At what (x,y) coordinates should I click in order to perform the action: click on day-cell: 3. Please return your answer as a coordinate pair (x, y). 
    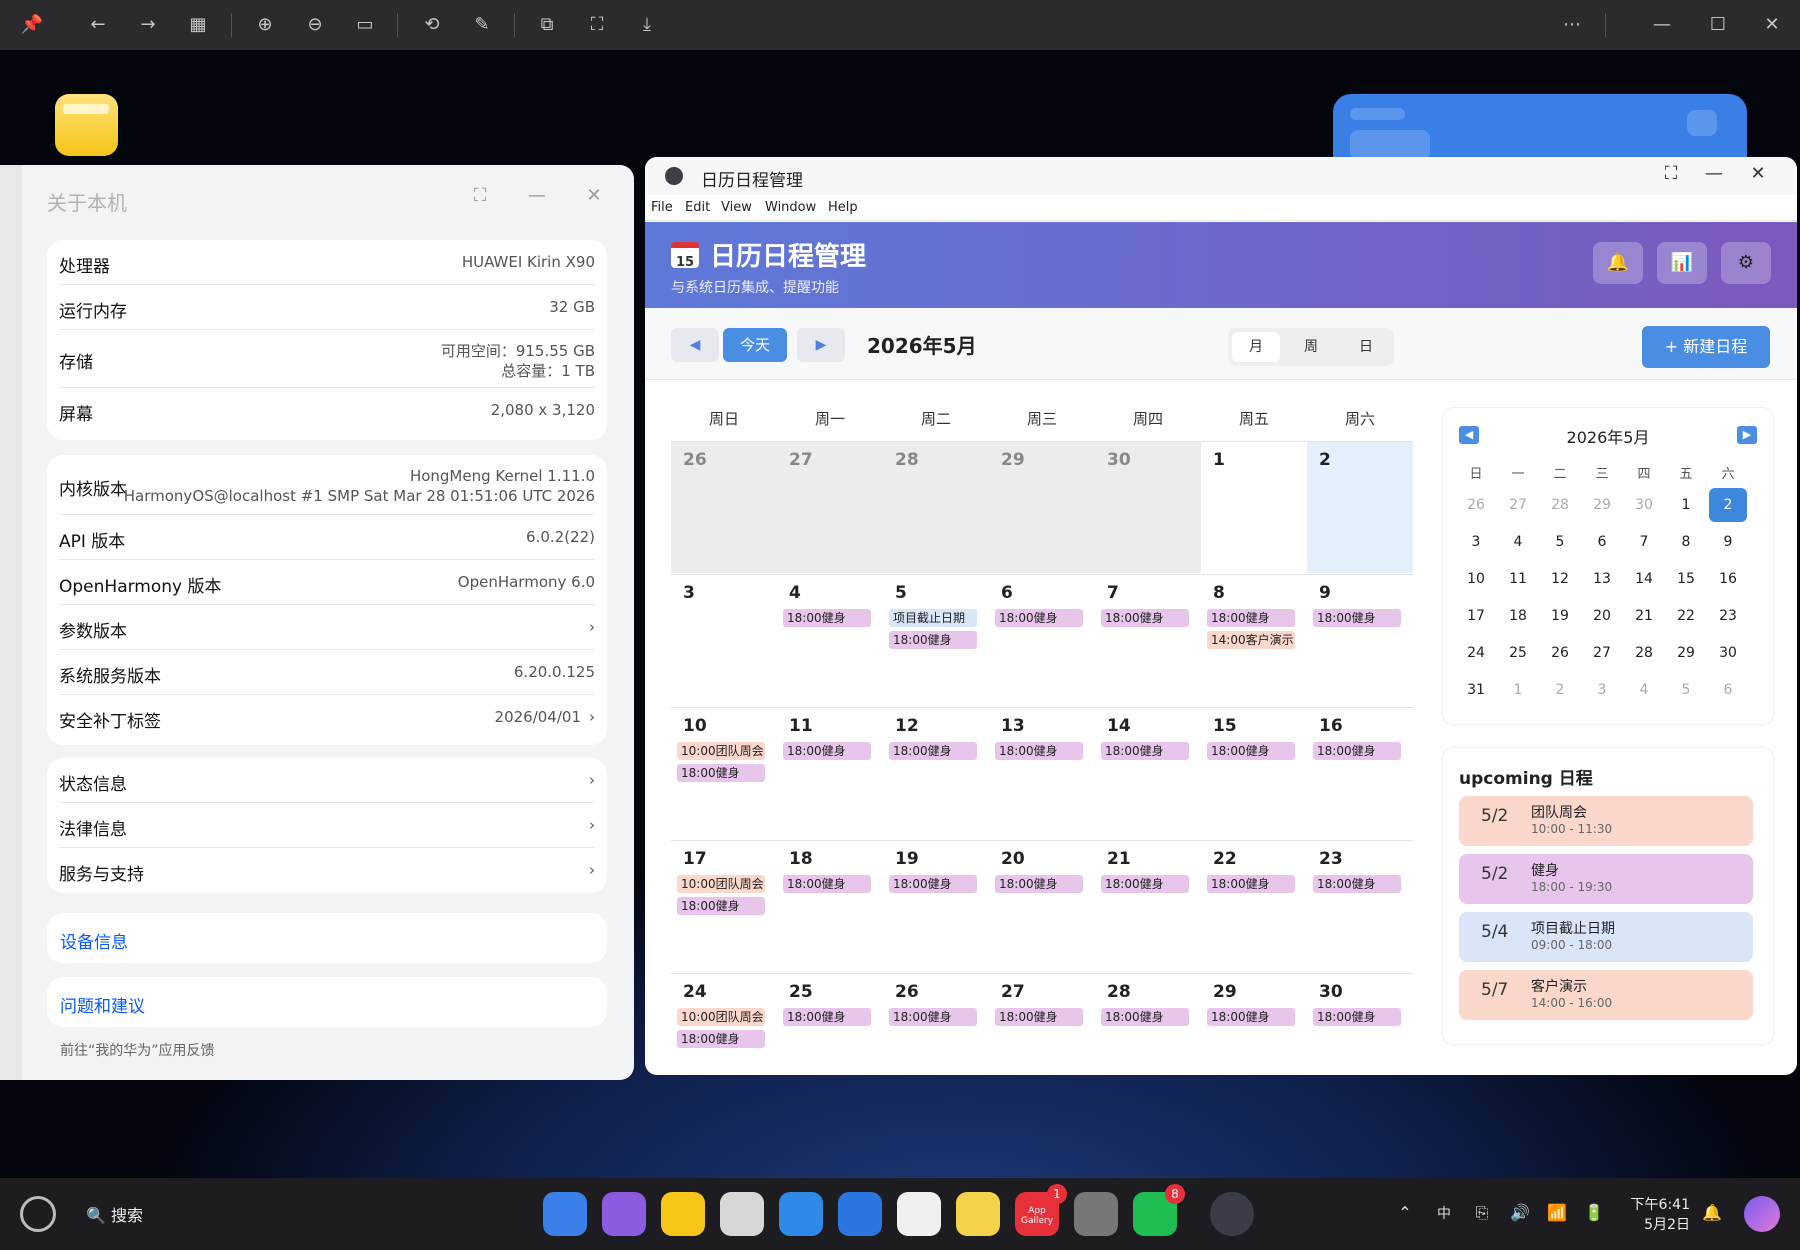
    Looking at the image, I should click on (724, 640).